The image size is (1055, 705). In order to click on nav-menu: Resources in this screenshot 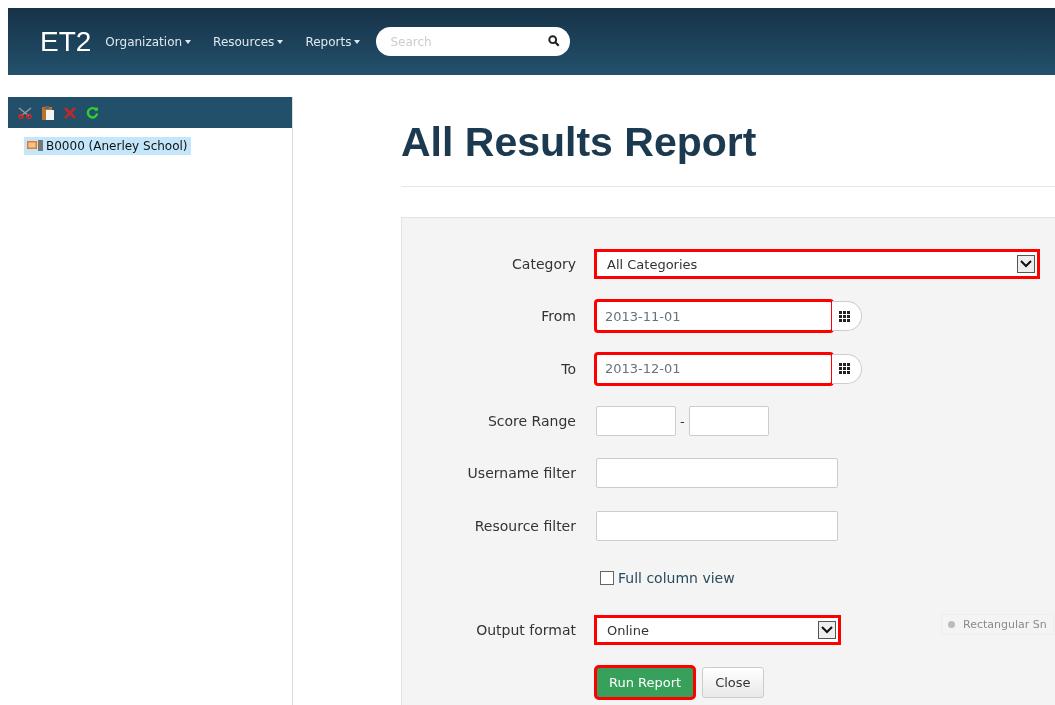, I will do `click(248, 41)`.